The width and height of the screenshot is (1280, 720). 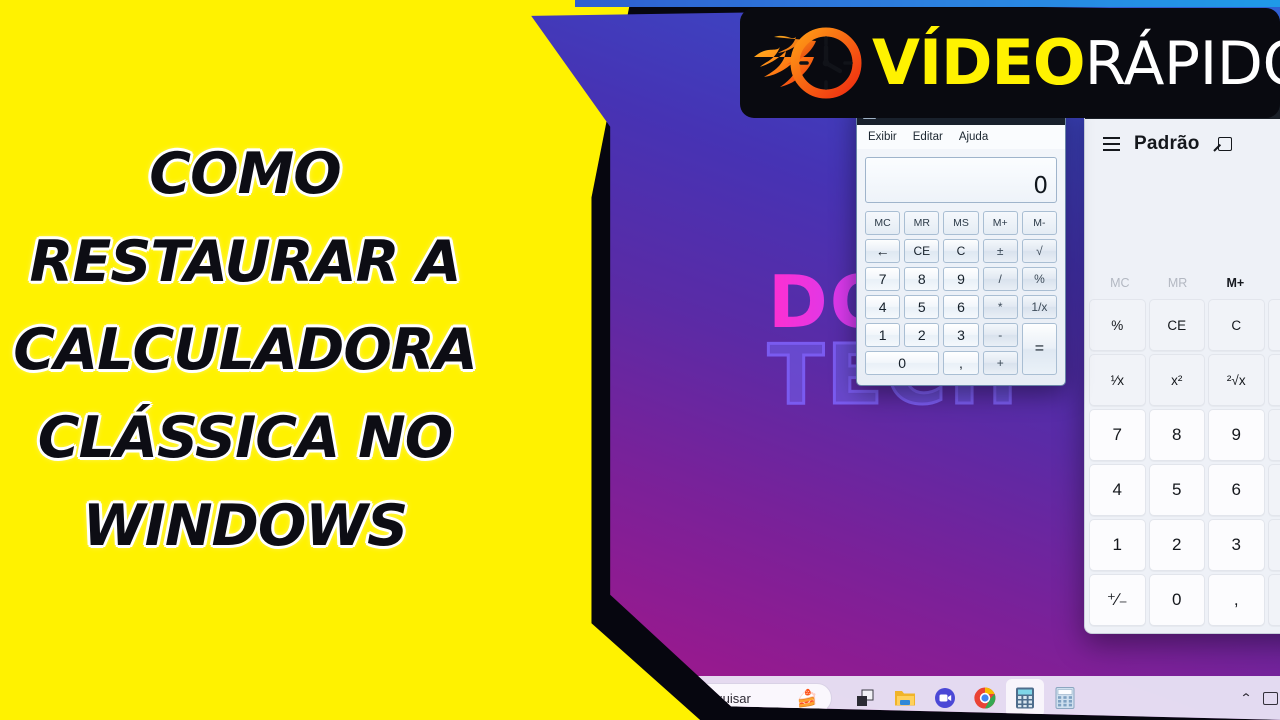 I want to click on brand-banner: VÍDEO RÁPIDO, so click(x=1010, y=63).